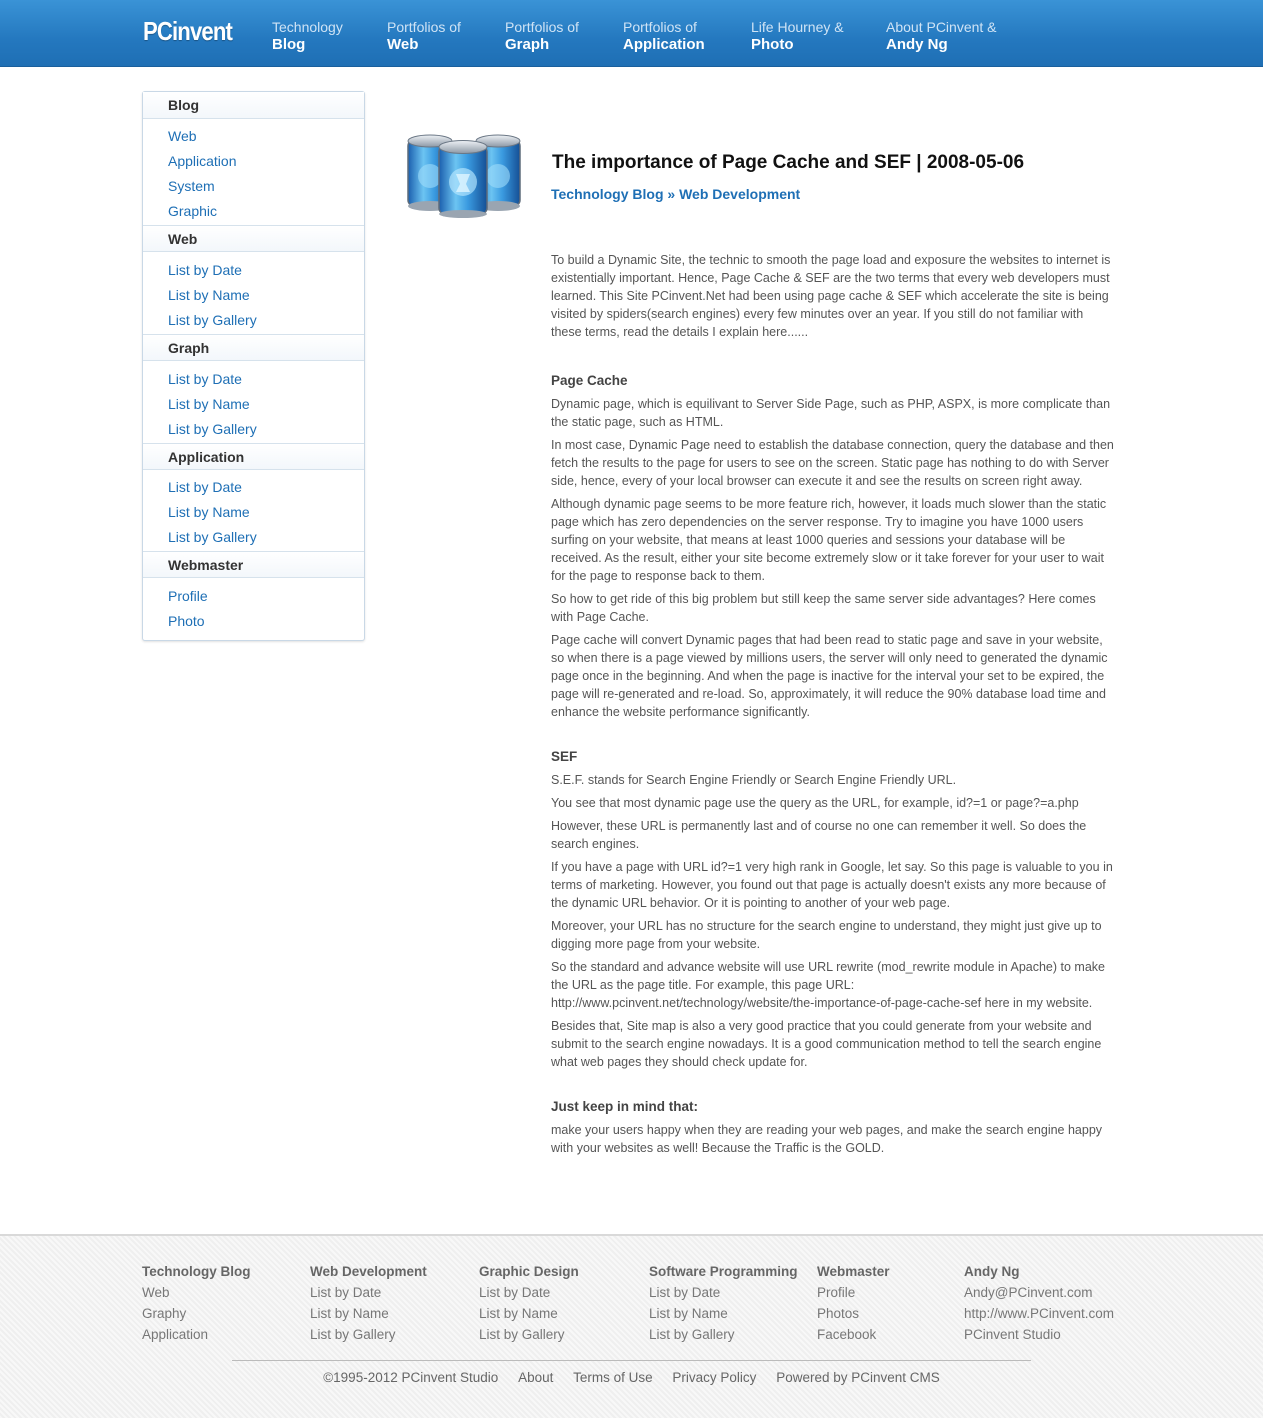  What do you see at coordinates (209, 295) in the screenshot?
I see `sidebar-link-web-name: List by Name` at bounding box center [209, 295].